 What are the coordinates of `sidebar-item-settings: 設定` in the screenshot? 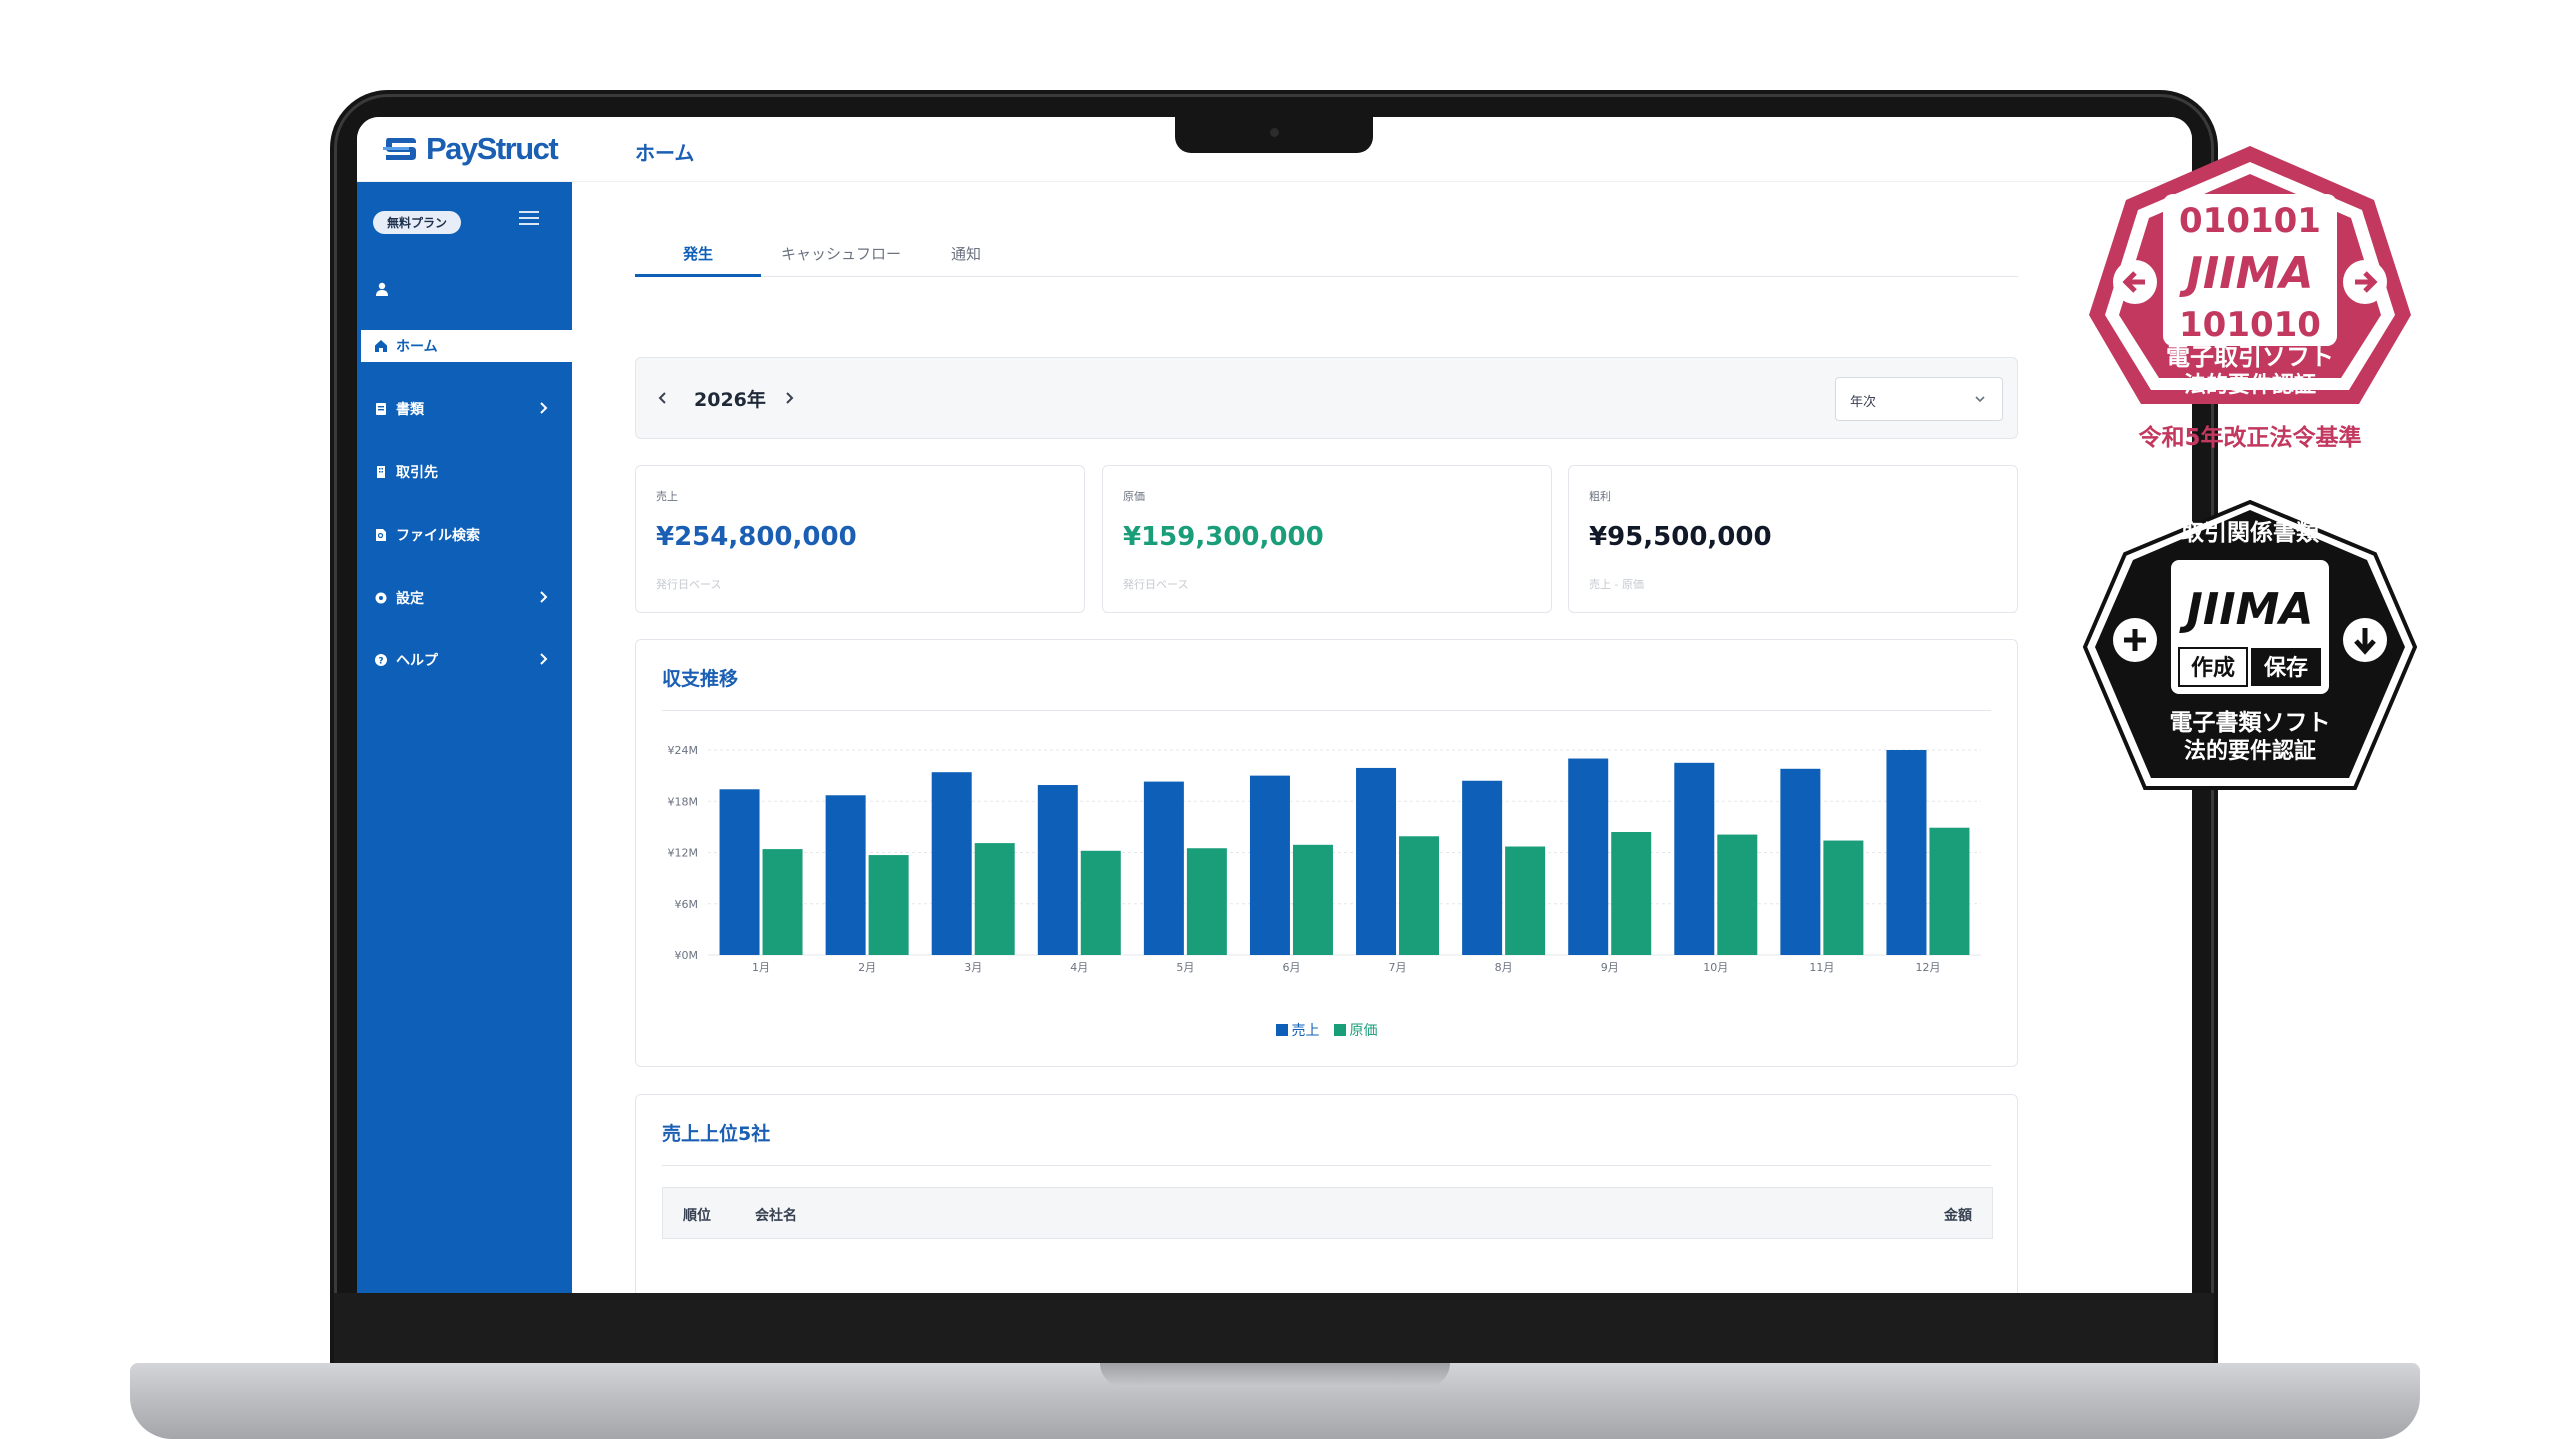 It's located at (464, 598).